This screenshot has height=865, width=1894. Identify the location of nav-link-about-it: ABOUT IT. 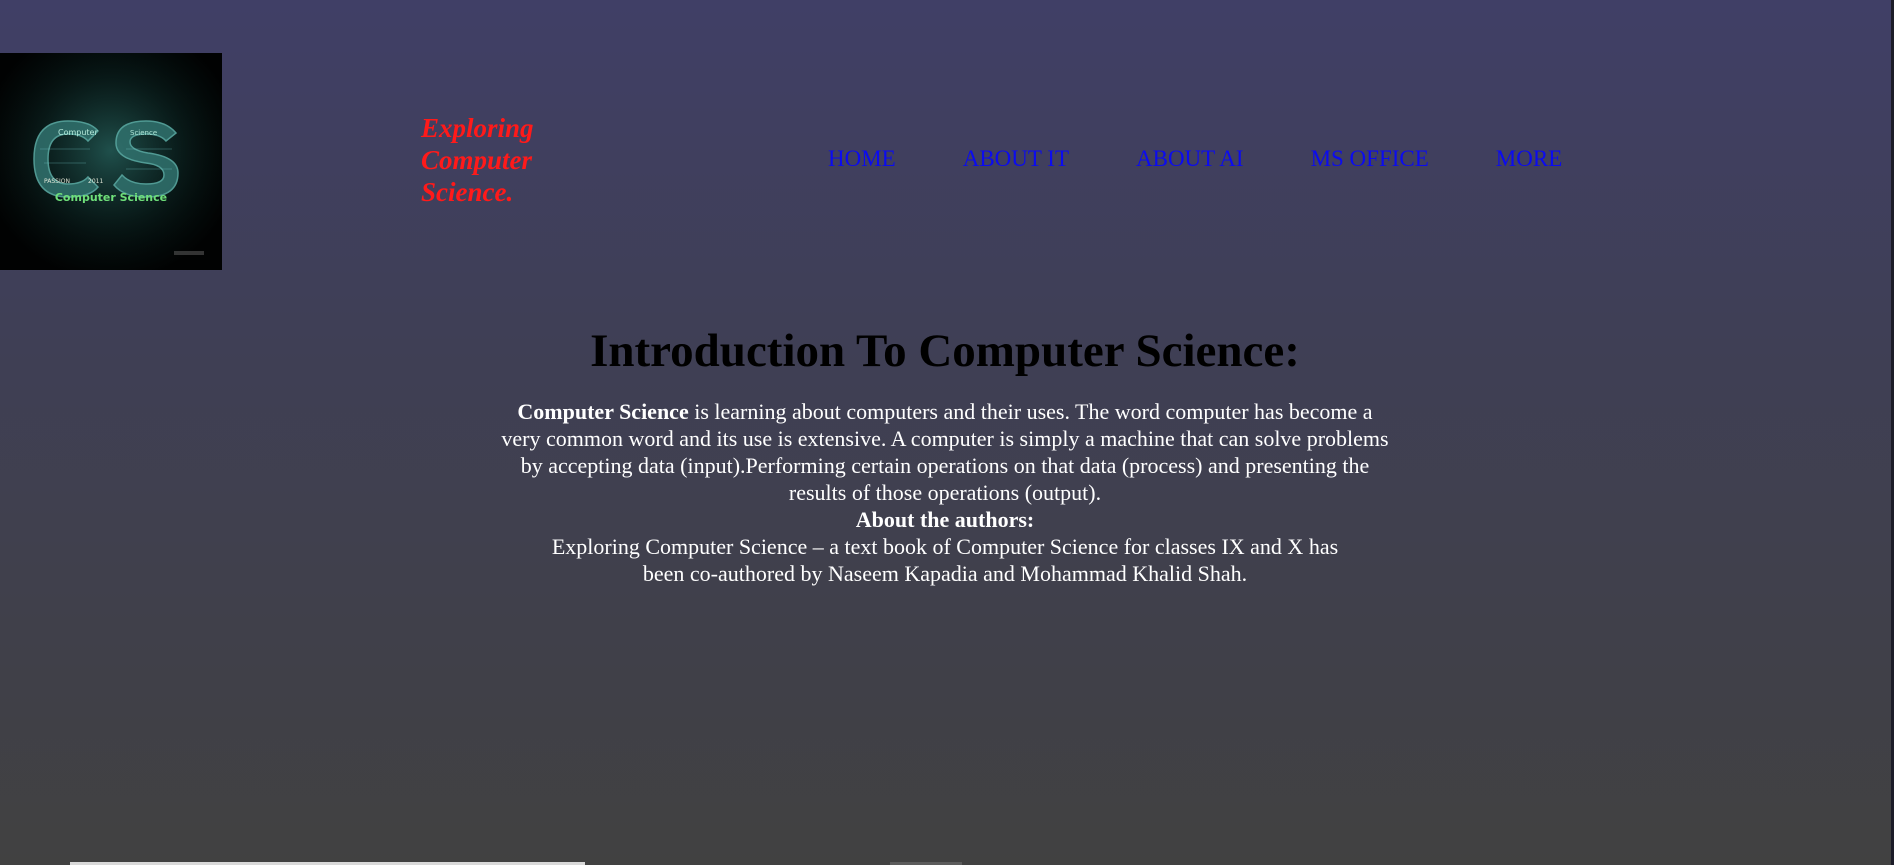
(1016, 159).